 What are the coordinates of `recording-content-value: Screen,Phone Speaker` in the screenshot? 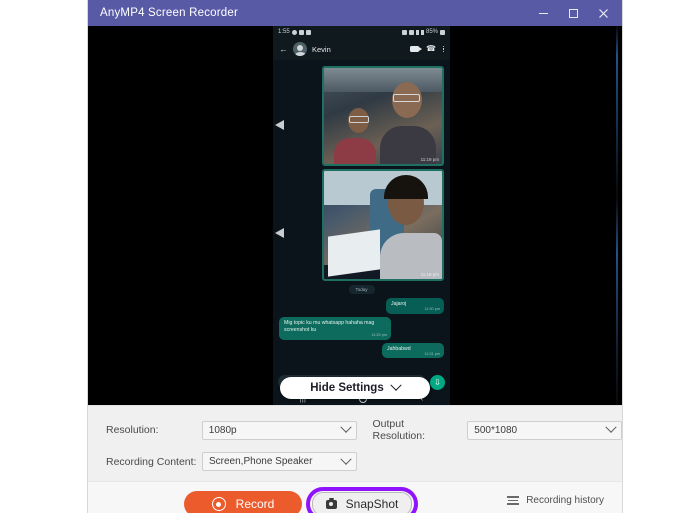 It's located at (261, 461).